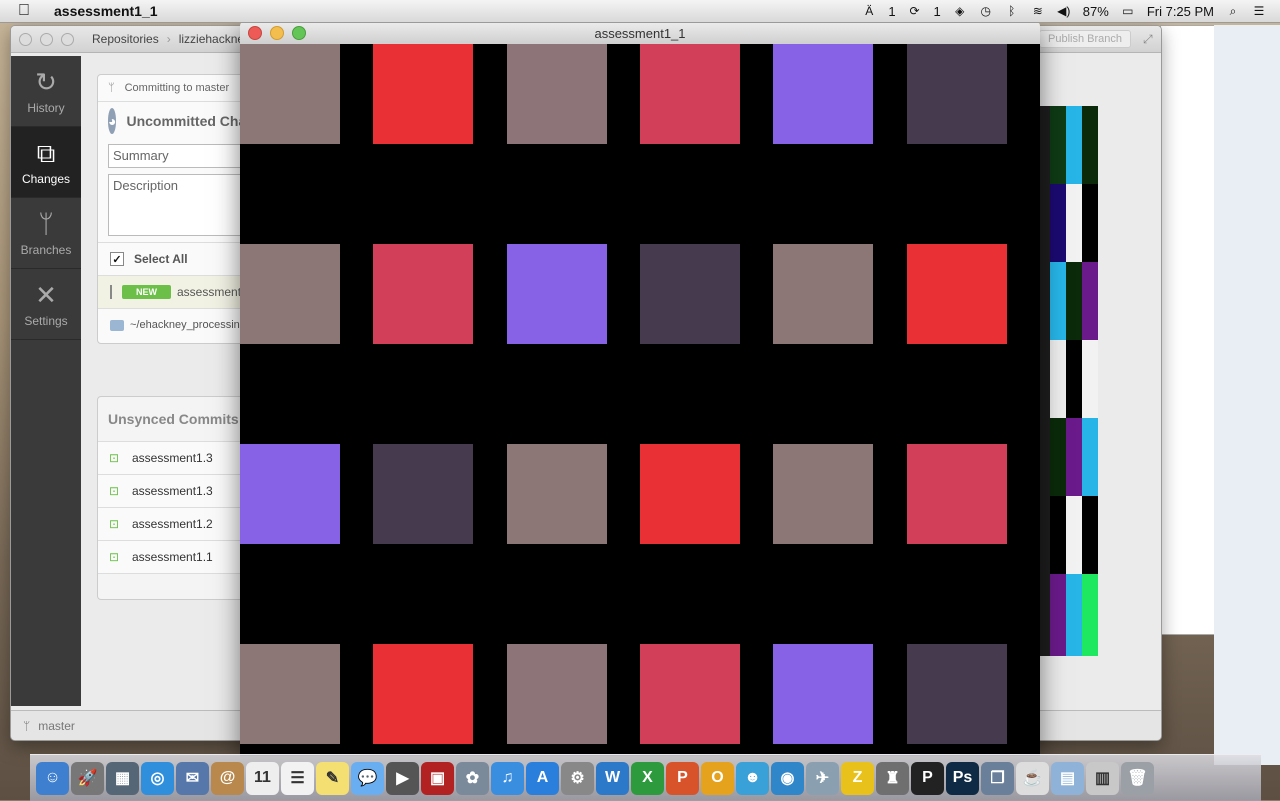  What do you see at coordinates (1012, 11) in the screenshot?
I see `bluetooth-icon: ᛒ` at bounding box center [1012, 11].